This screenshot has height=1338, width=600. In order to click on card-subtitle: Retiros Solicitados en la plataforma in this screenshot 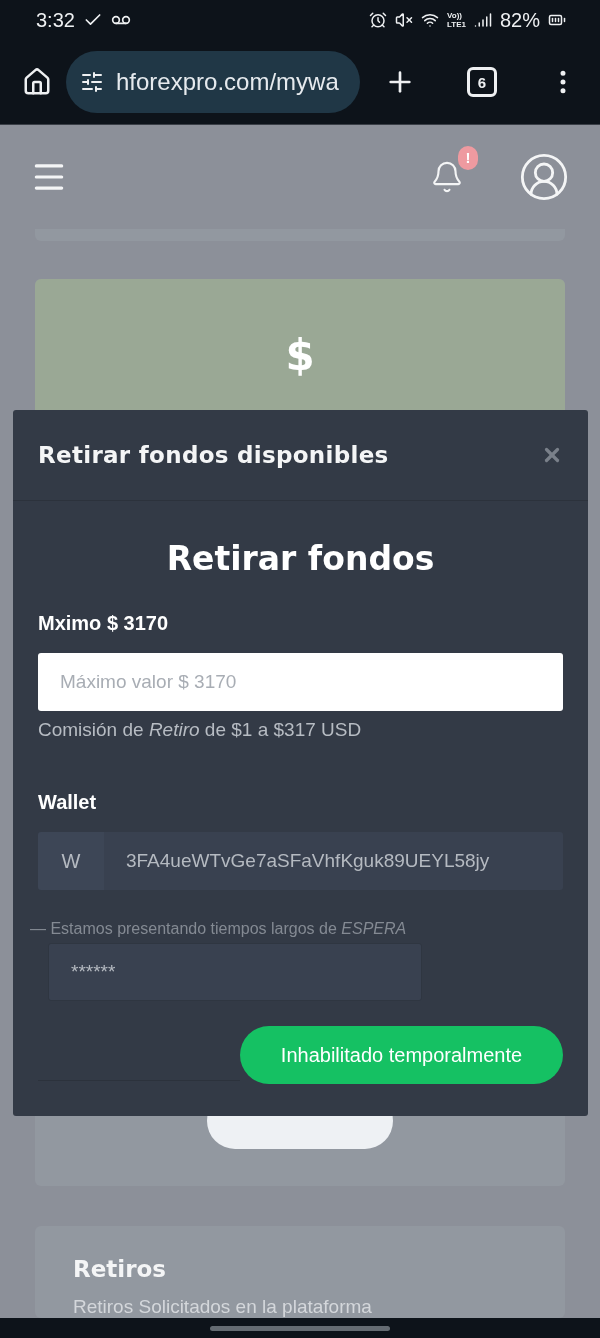, I will do `click(223, 1307)`.